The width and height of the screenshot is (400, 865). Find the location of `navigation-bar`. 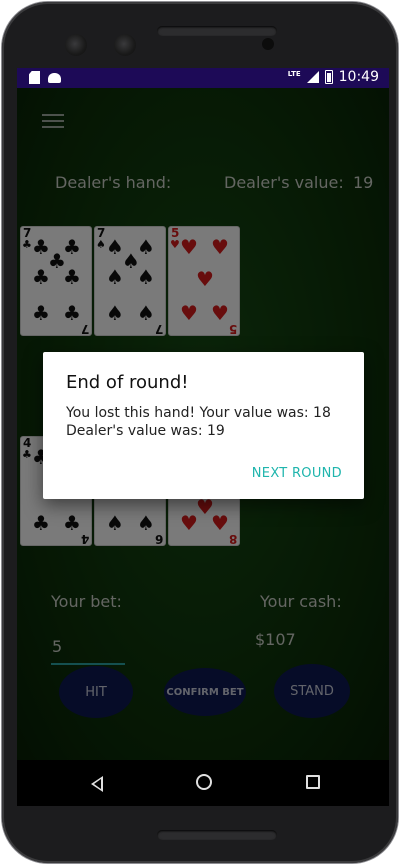

navigation-bar is located at coordinates (203, 783).